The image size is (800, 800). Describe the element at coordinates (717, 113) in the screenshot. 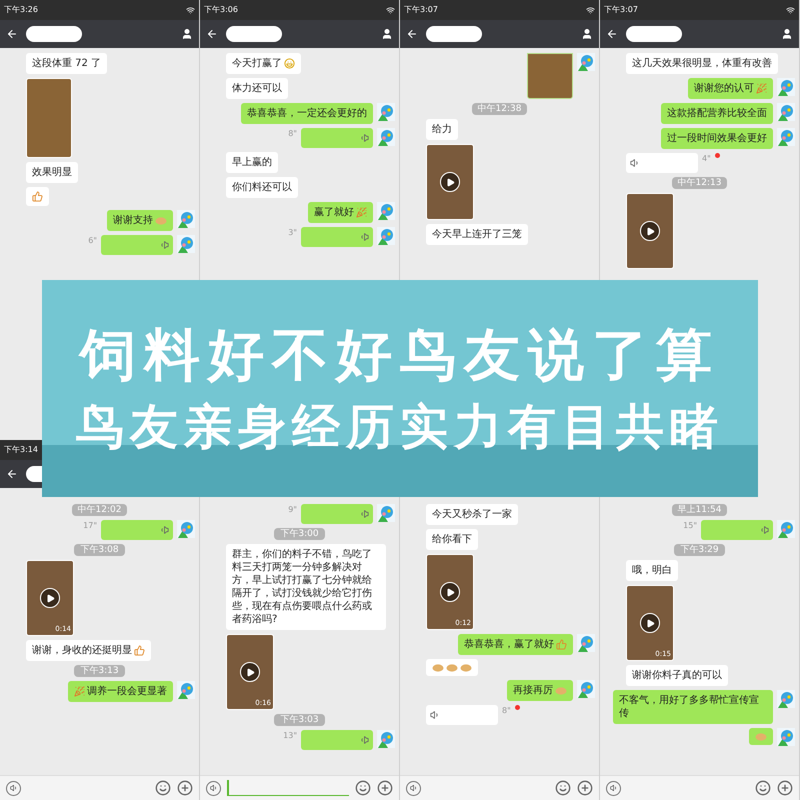

I see `message-text: 这款搭配营养比较全面` at that location.